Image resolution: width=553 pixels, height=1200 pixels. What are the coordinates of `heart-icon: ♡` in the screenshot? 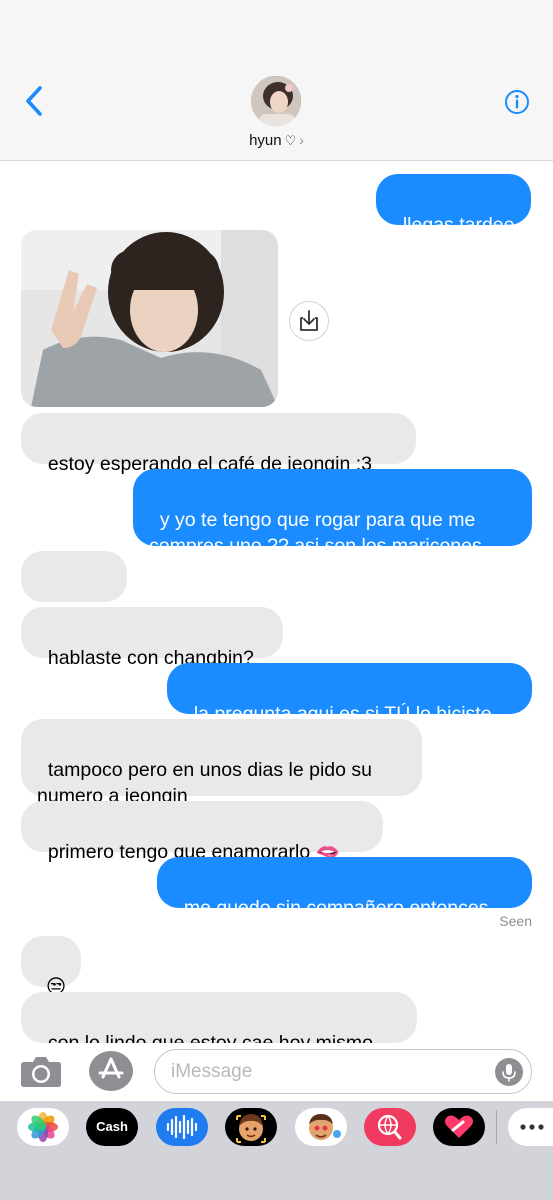 It's located at (290, 140).